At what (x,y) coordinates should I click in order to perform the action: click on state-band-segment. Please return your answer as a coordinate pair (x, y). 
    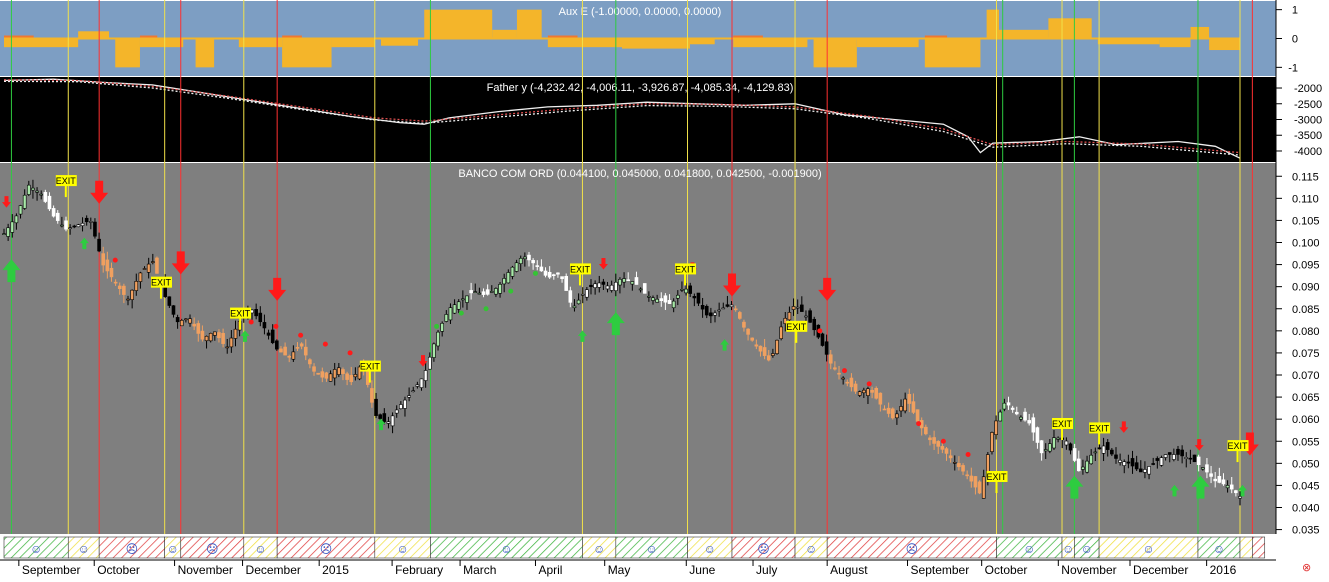
    Looking at the image, I should click on (1246, 547).